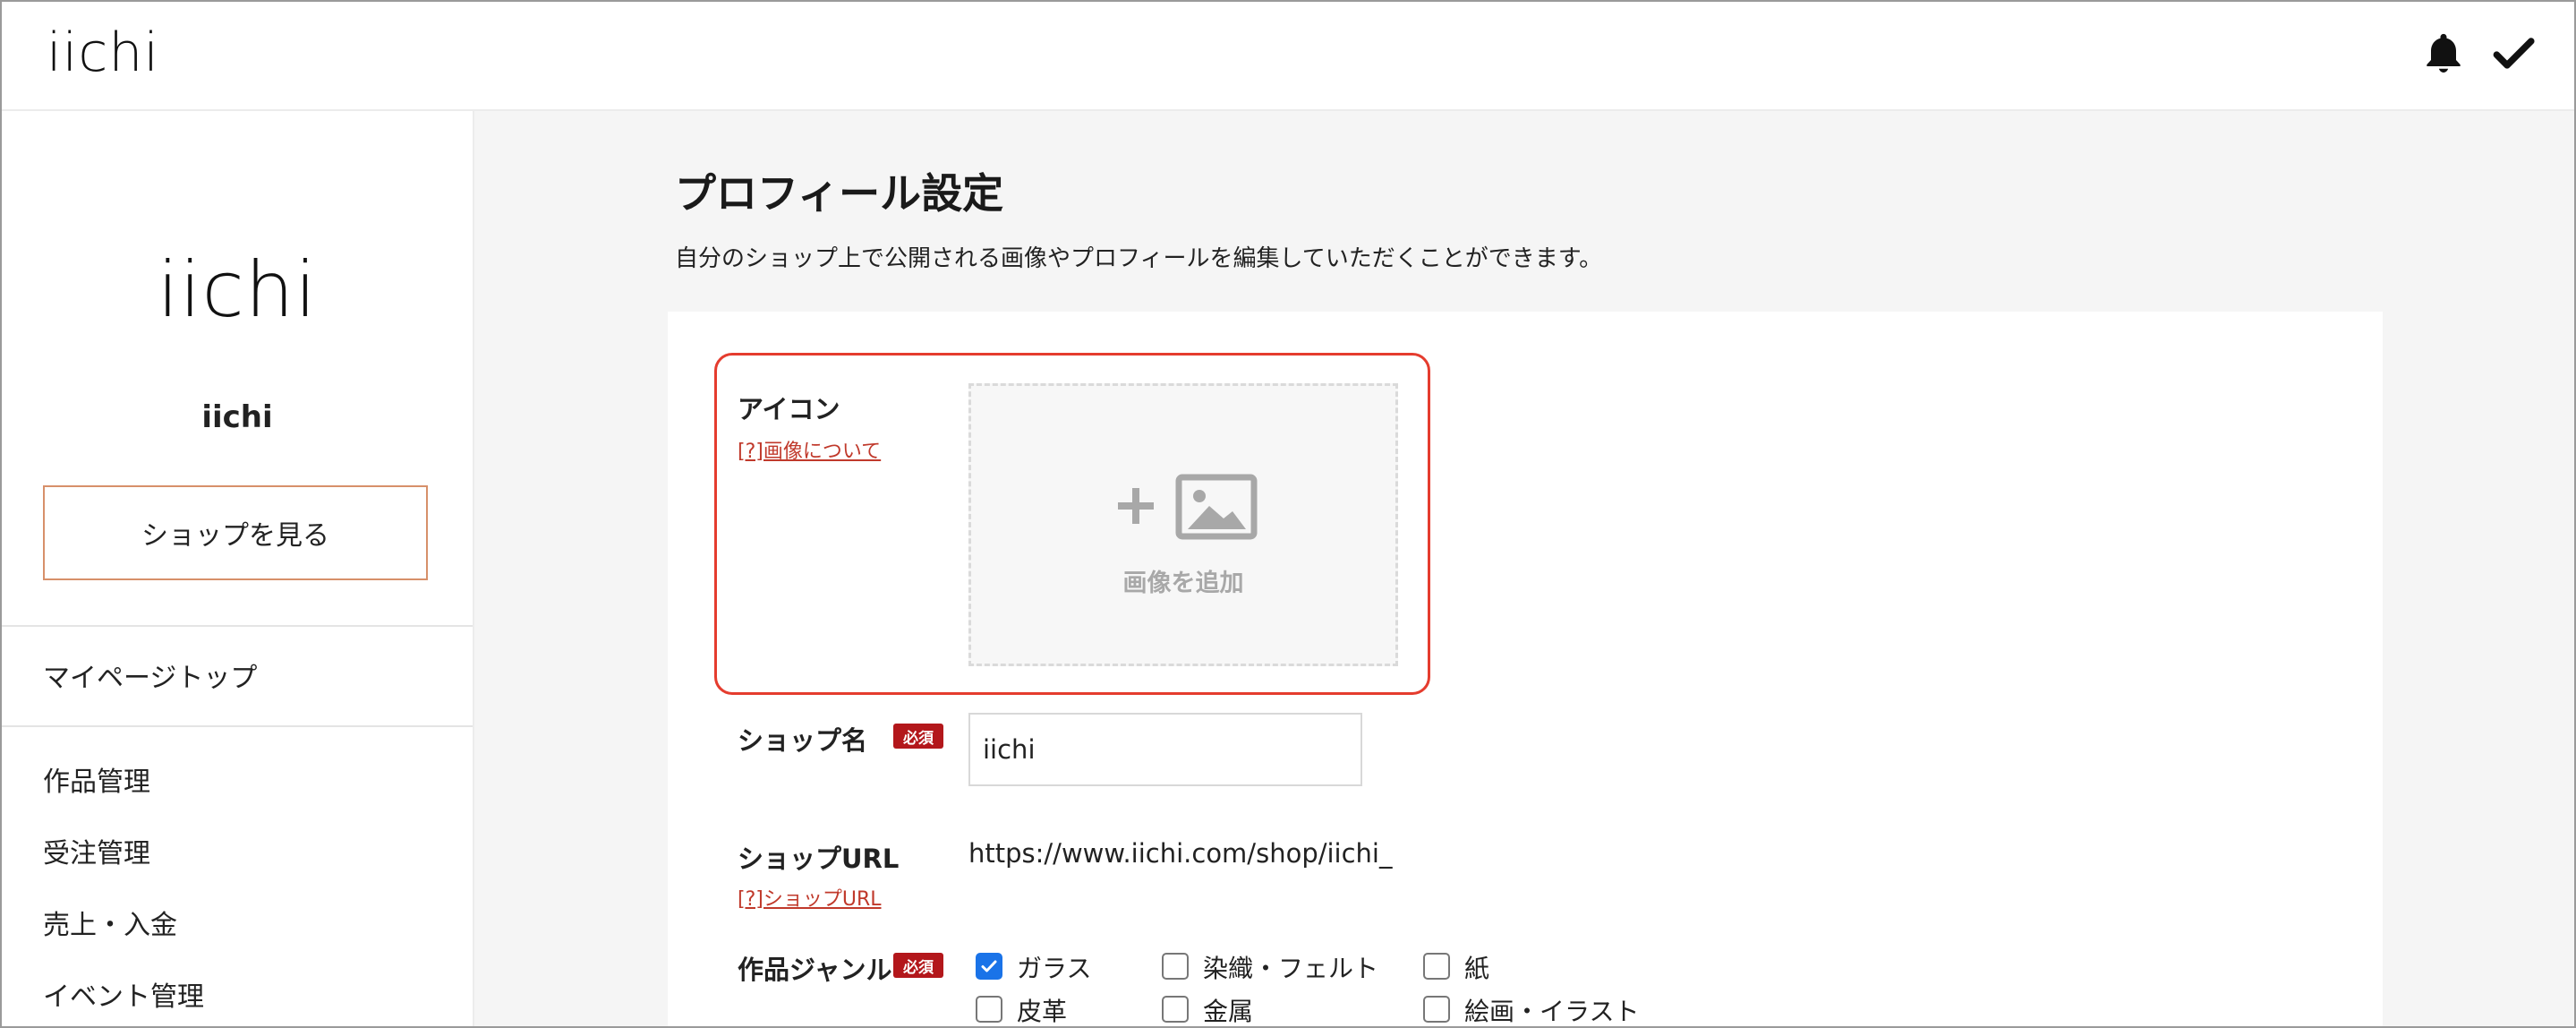 The height and width of the screenshot is (1028, 2576). Describe the element at coordinates (1136, 506) in the screenshot. I see `plus-icon` at that location.